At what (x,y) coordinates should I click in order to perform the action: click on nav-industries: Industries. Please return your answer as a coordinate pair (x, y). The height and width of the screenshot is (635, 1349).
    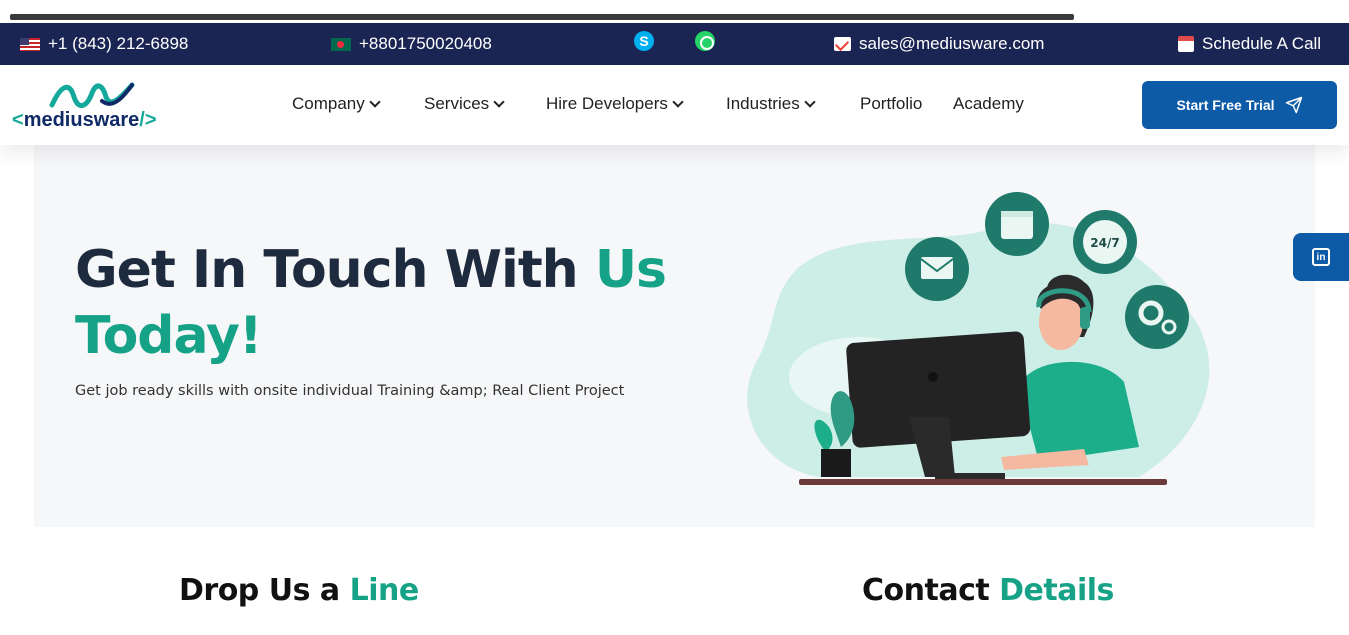
    Looking at the image, I should click on (771, 104).